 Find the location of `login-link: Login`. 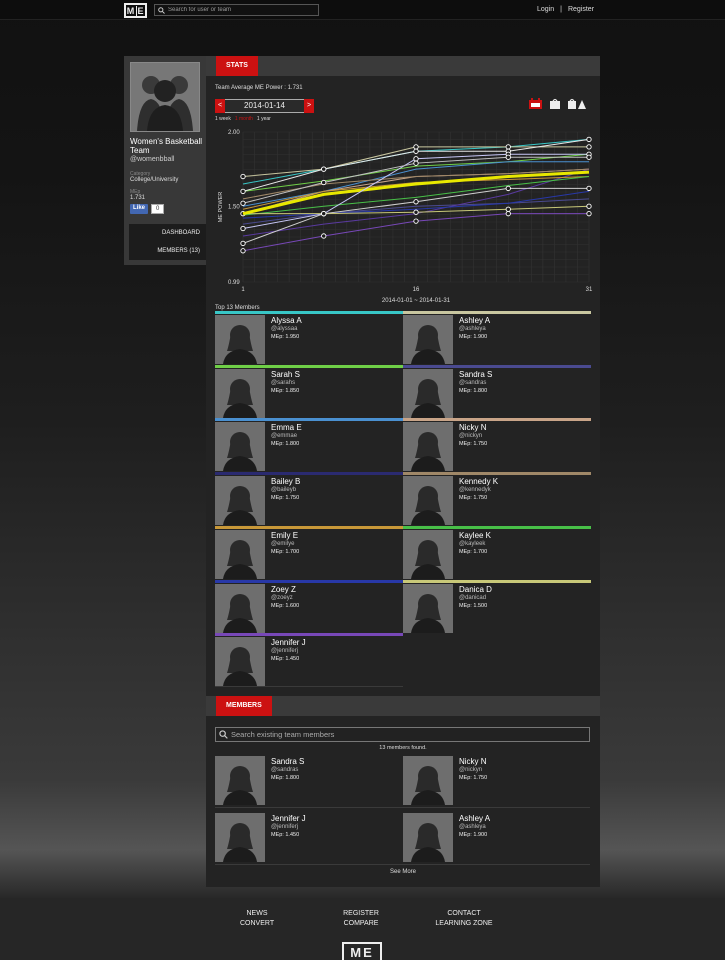

login-link: Login is located at coordinates (545, 9).